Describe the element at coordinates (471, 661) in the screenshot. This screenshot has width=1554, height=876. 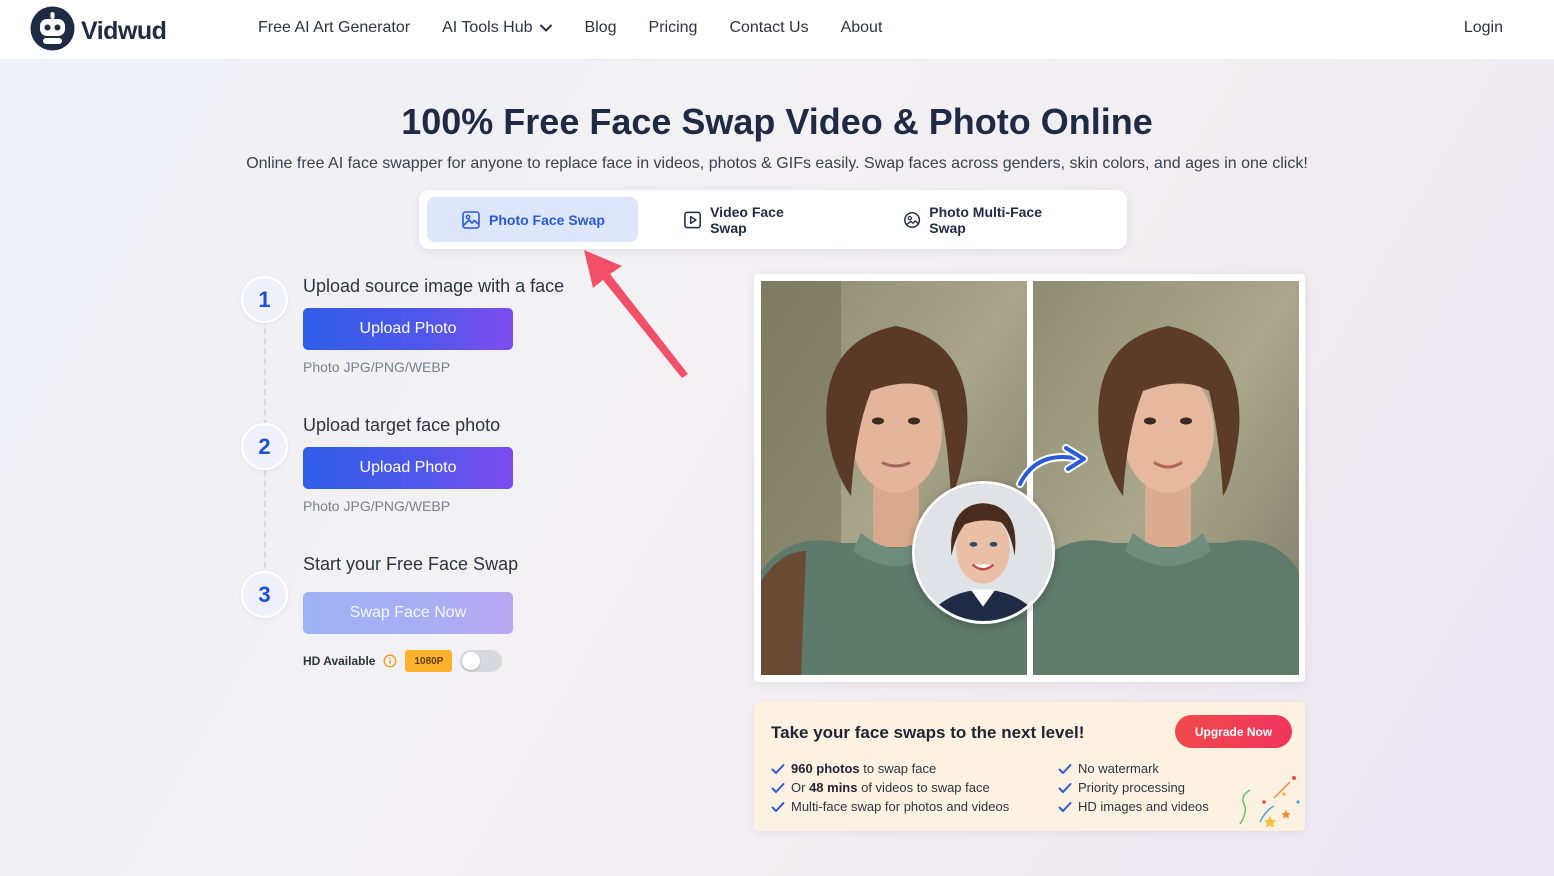
I see `toggle-knob` at that location.